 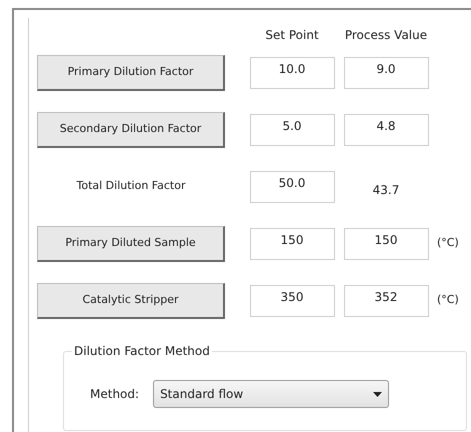 I want to click on row-button: Secondary Dilution Factor, so click(x=131, y=130).